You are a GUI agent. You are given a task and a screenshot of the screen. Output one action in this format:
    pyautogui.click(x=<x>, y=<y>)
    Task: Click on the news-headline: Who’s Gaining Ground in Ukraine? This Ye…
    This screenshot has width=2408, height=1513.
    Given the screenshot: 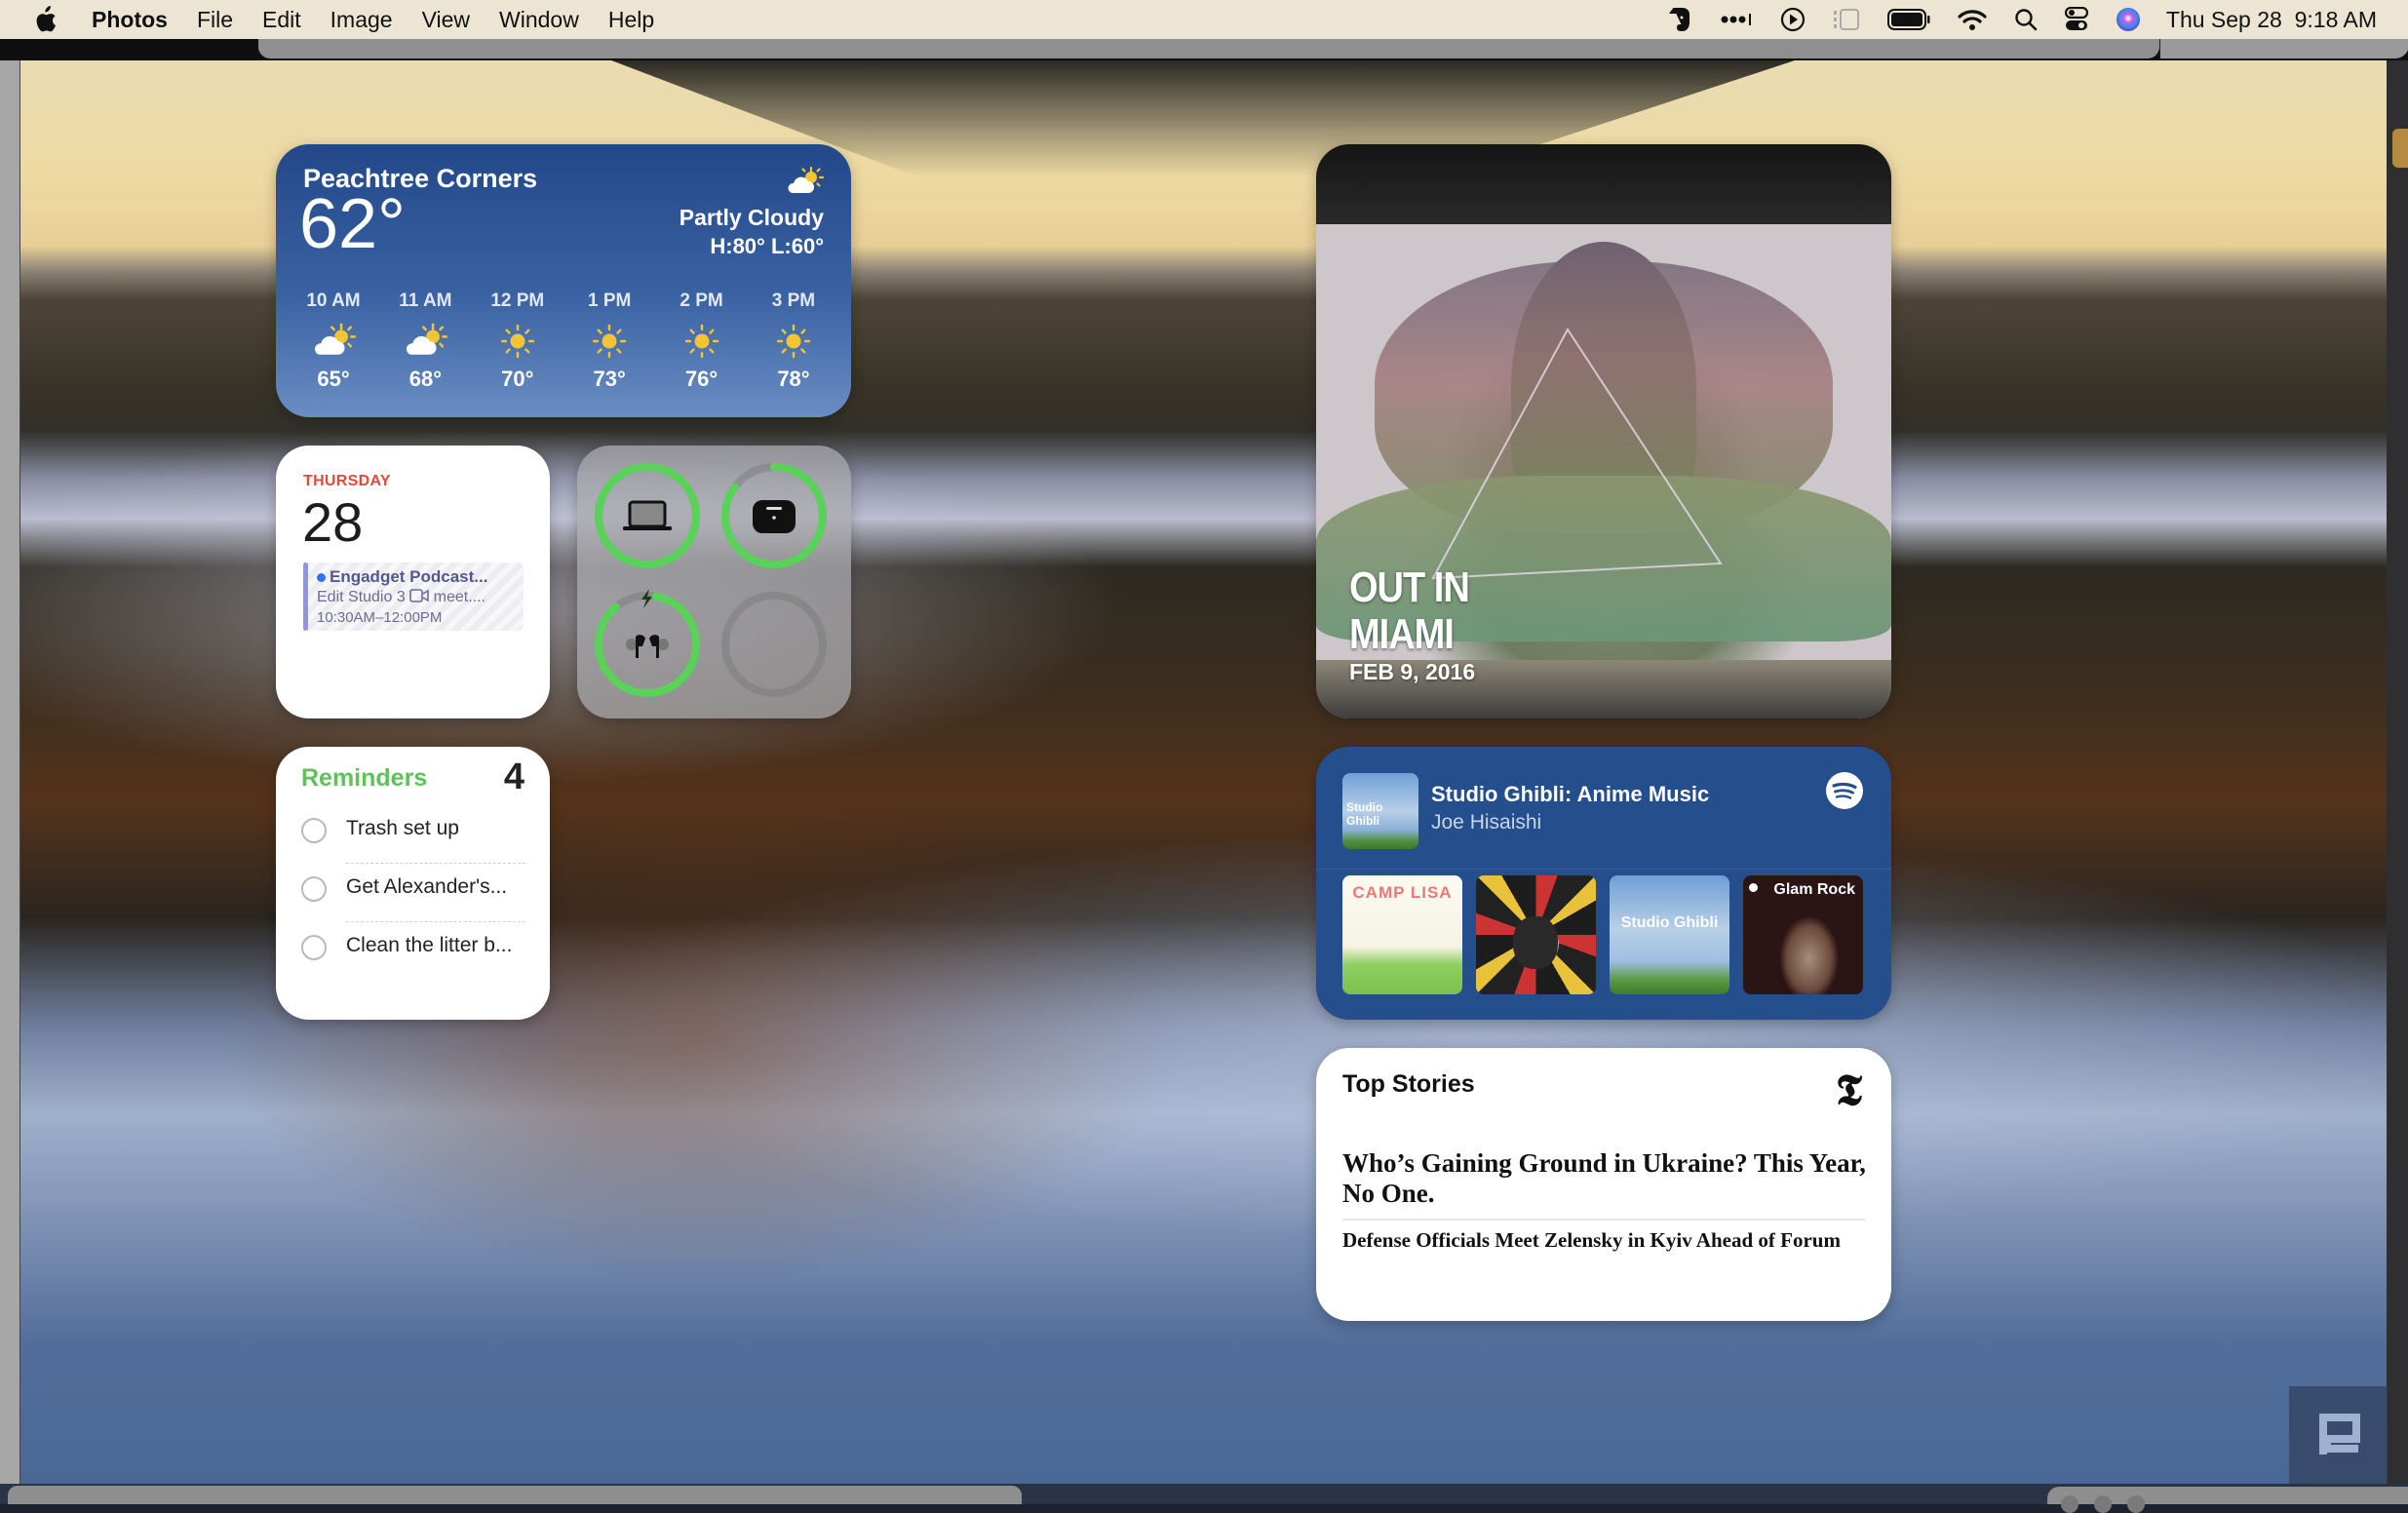 What is the action you would take?
    pyautogui.click(x=1605, y=1178)
    